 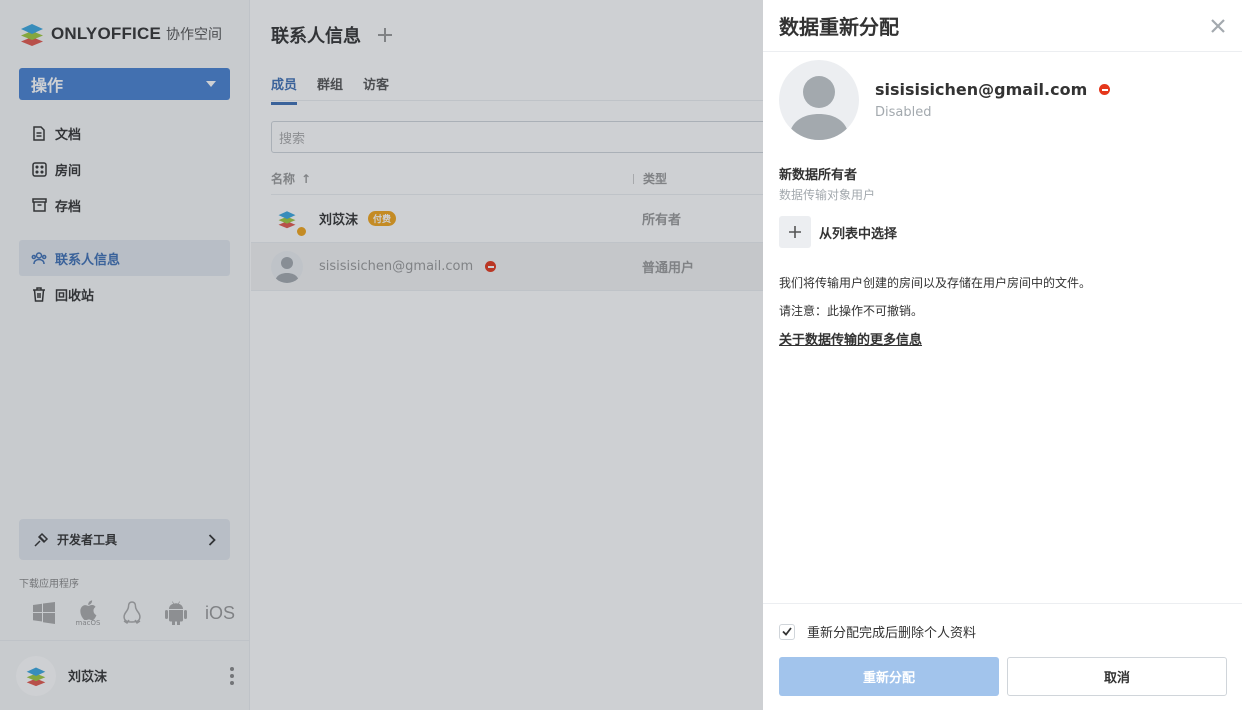 I want to click on avatar, so click(x=819, y=100).